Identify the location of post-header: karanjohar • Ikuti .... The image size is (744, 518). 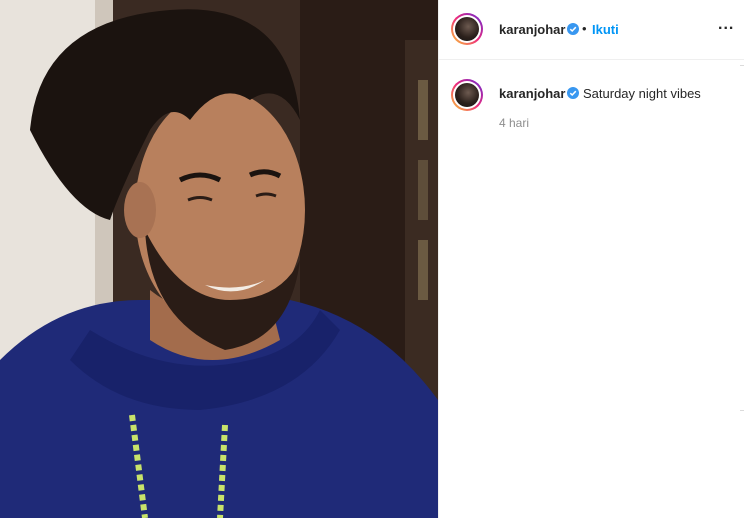
(591, 30).